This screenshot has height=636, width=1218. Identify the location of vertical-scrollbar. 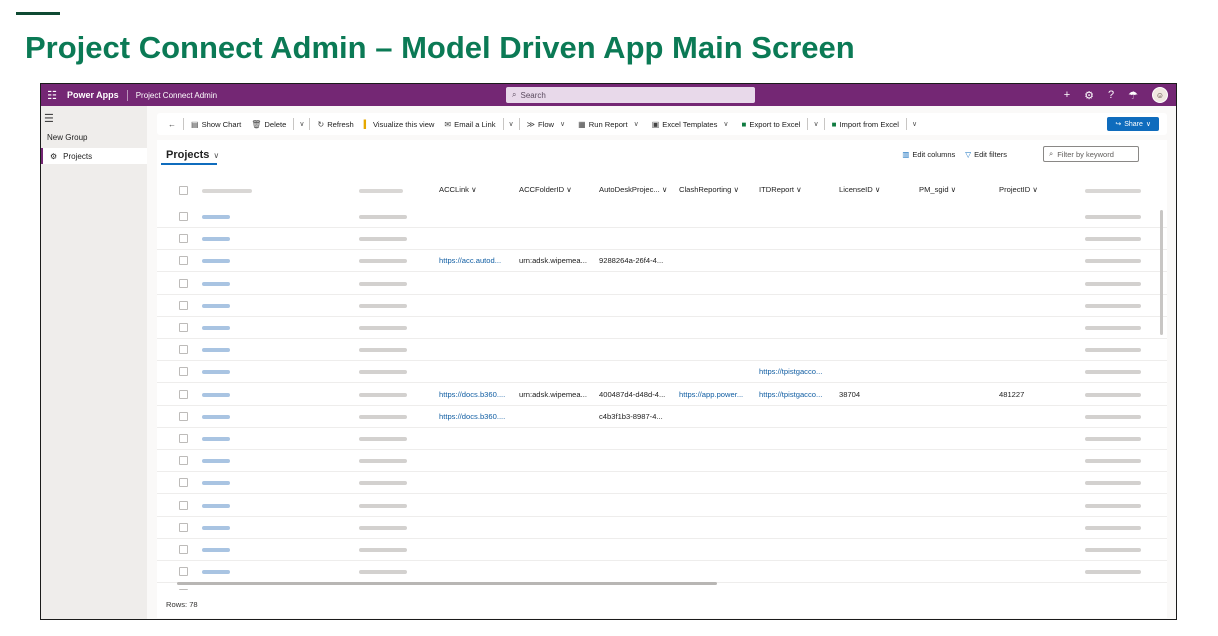
(1161, 272).